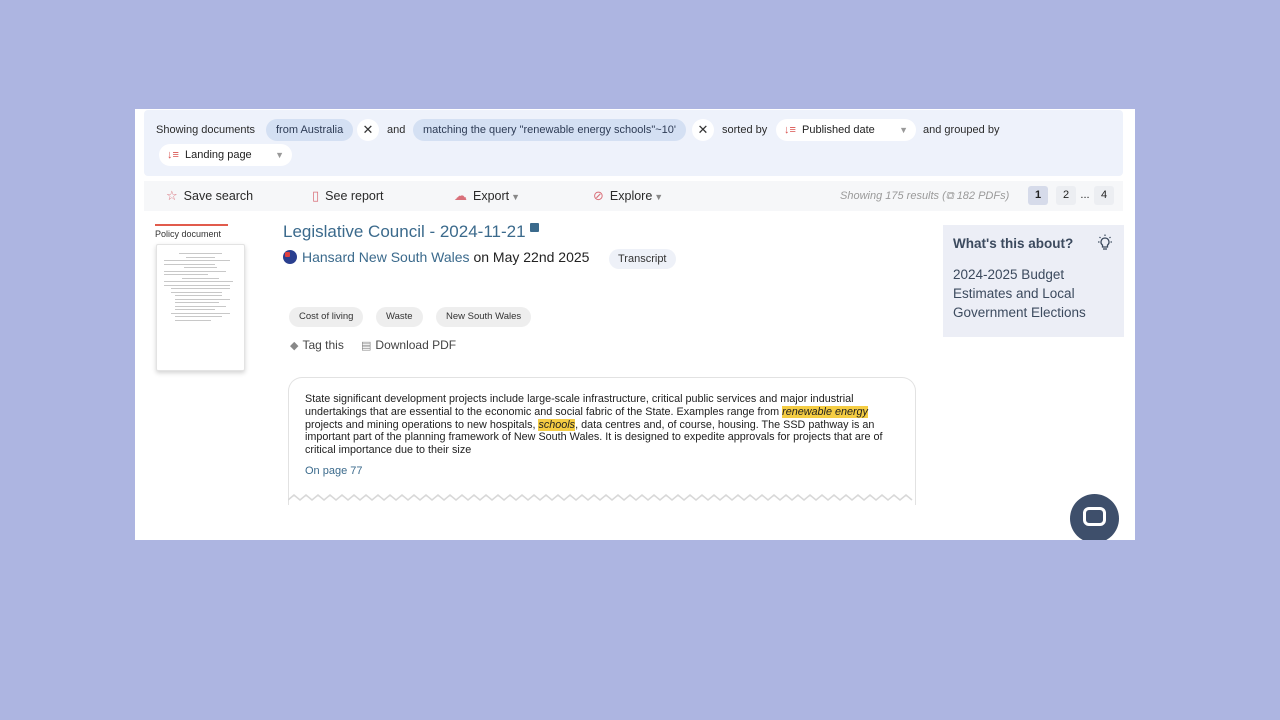 This screenshot has height=720, width=1280. What do you see at coordinates (961, 130) in the screenshot?
I see `grouped-label: and grouped by` at bounding box center [961, 130].